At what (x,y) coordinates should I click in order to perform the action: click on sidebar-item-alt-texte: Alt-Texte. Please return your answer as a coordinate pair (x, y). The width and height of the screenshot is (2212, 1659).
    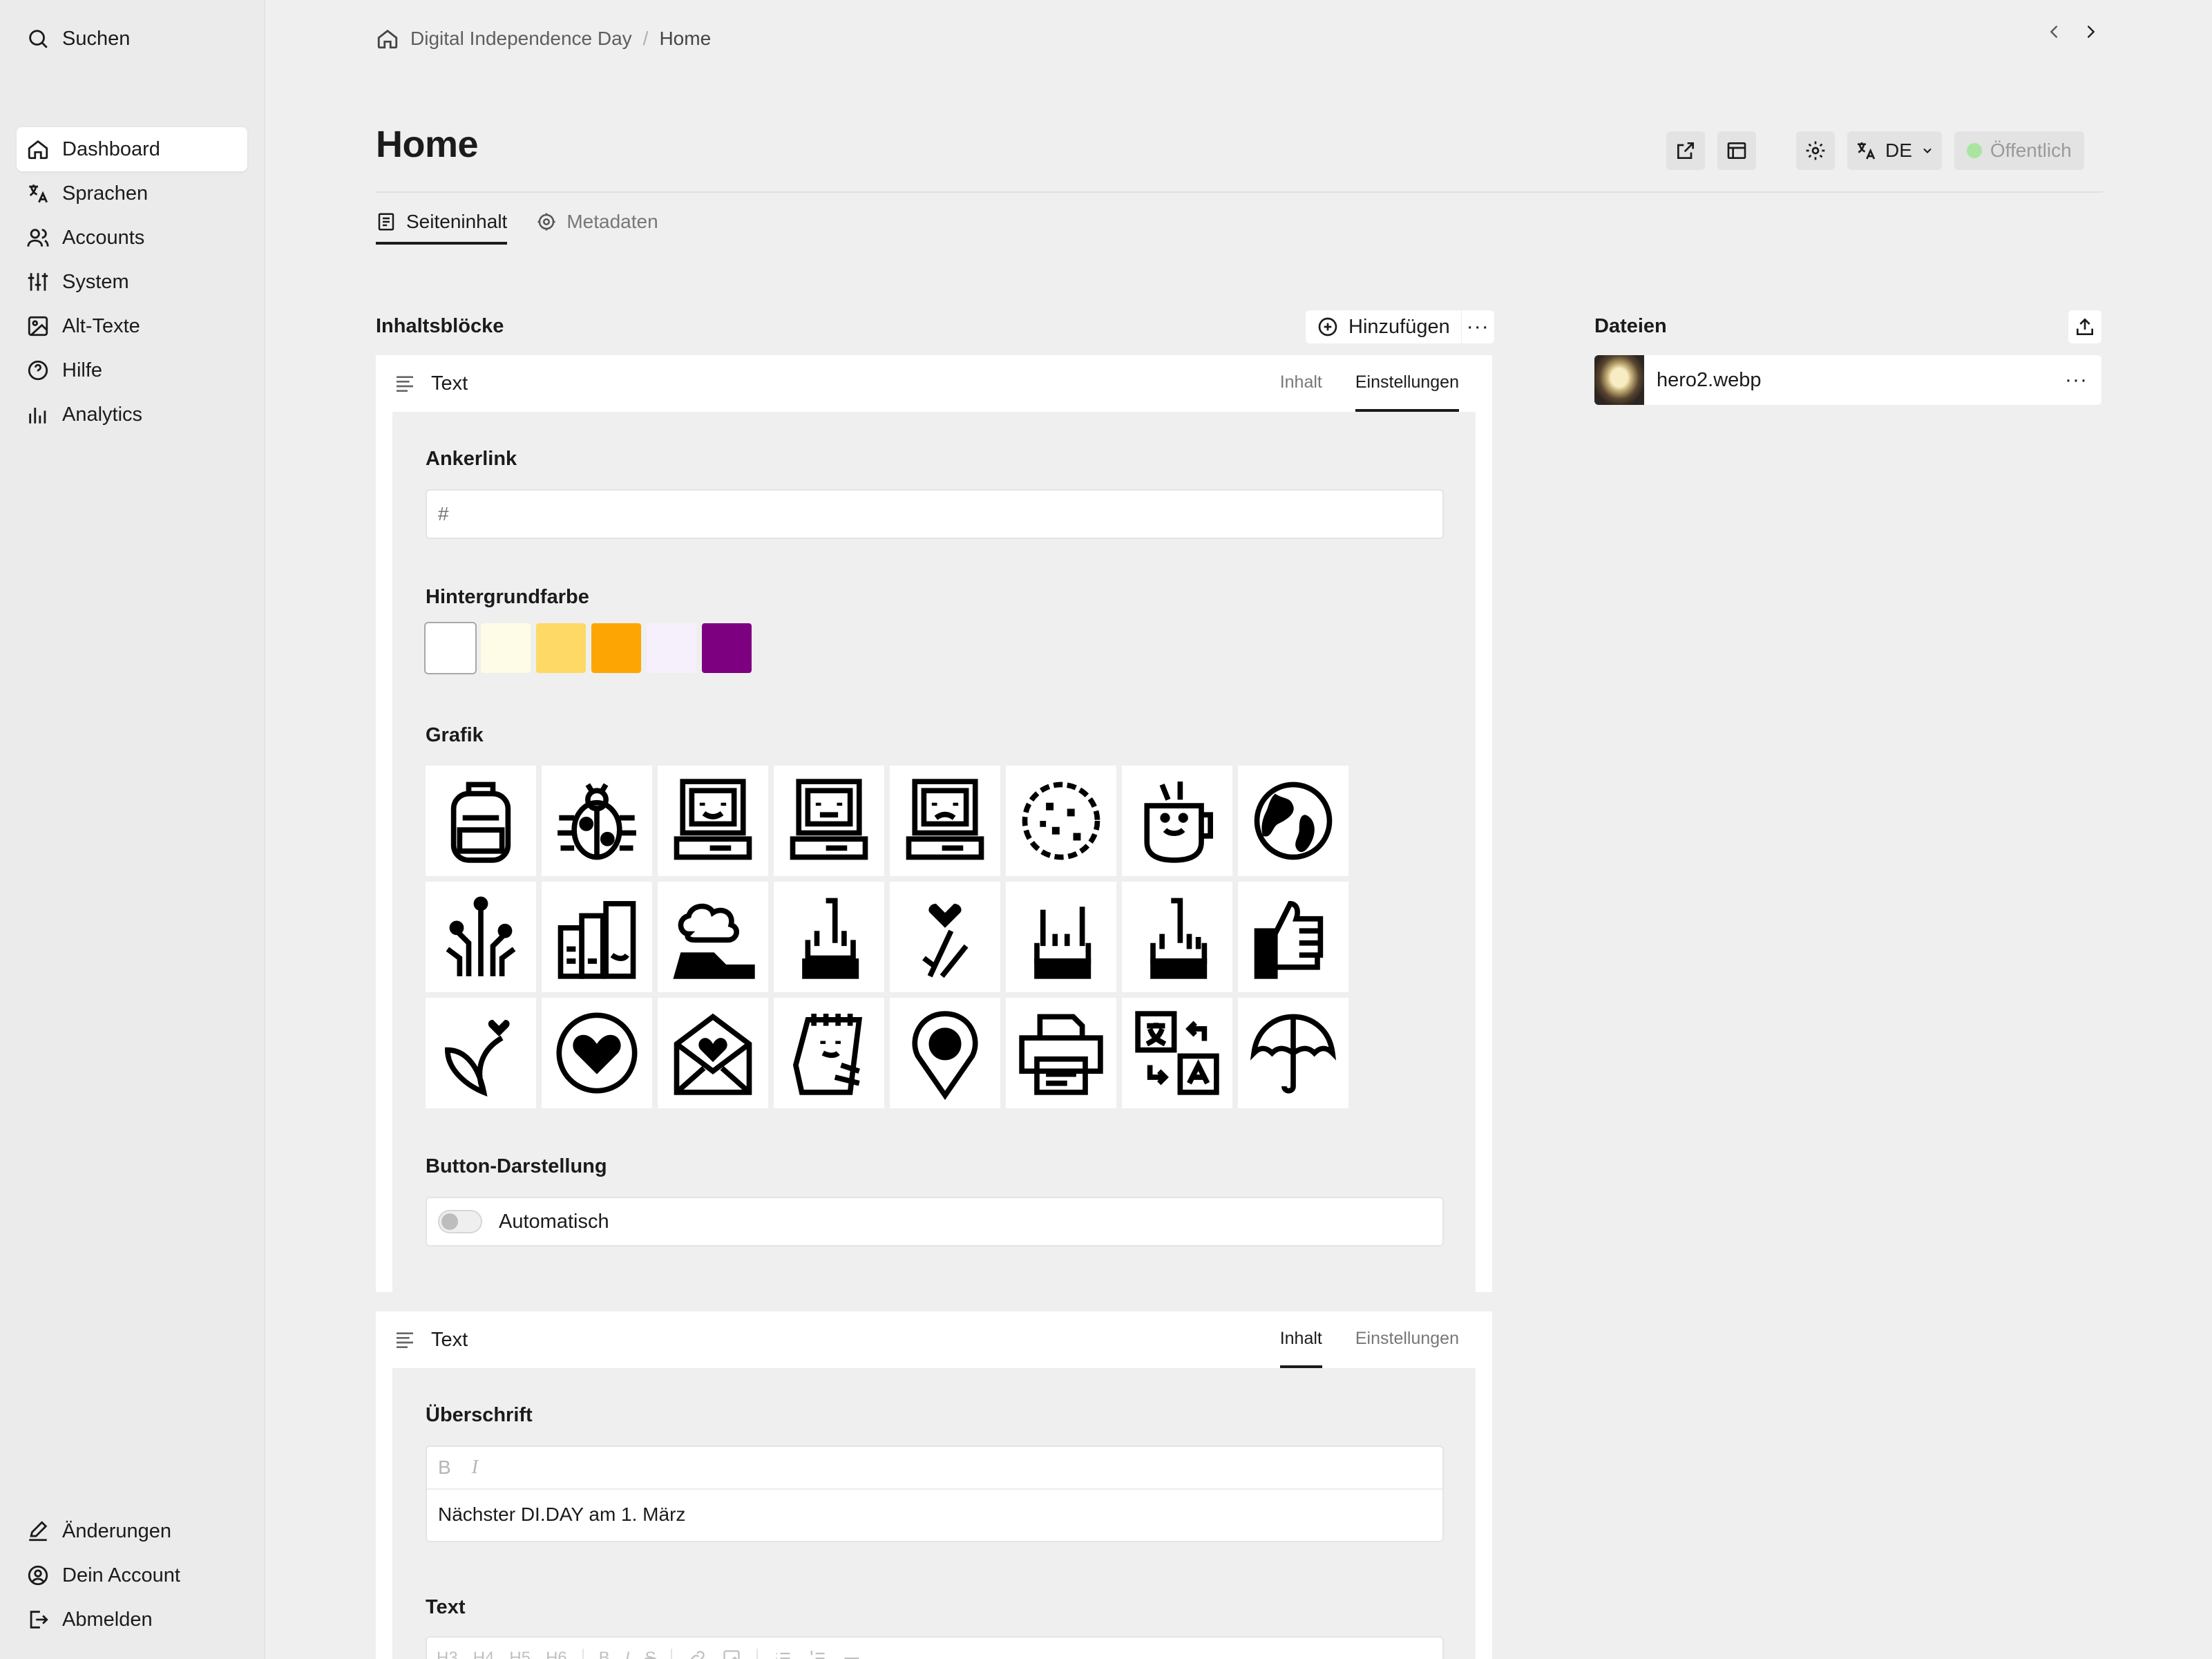
    Looking at the image, I should click on (132, 326).